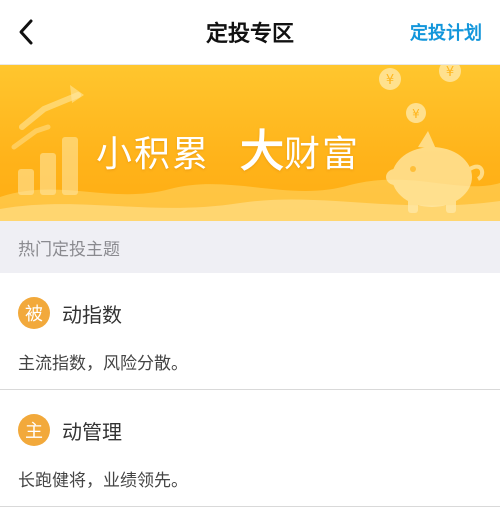  Describe the element at coordinates (250, 32) in the screenshot. I see `nav-bar: 定投专区 定投计划` at that location.